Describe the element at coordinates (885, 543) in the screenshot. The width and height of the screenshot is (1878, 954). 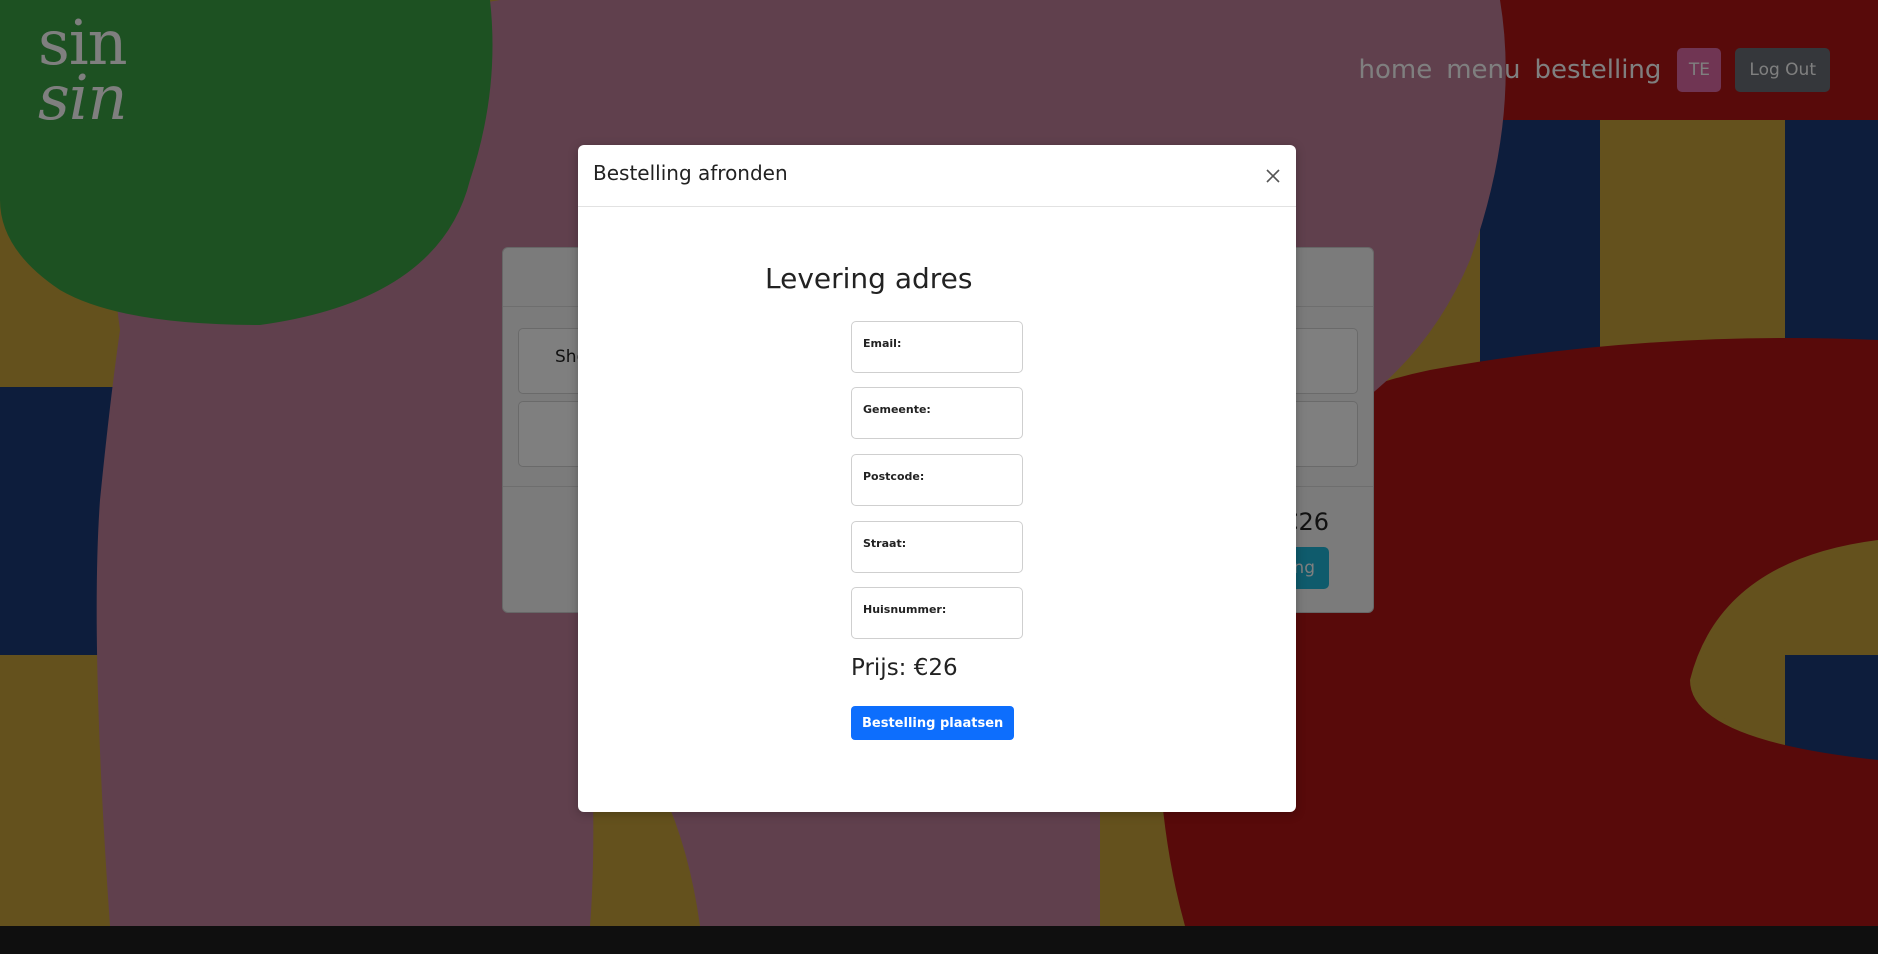
I see `straat-label: Straat:` at that location.